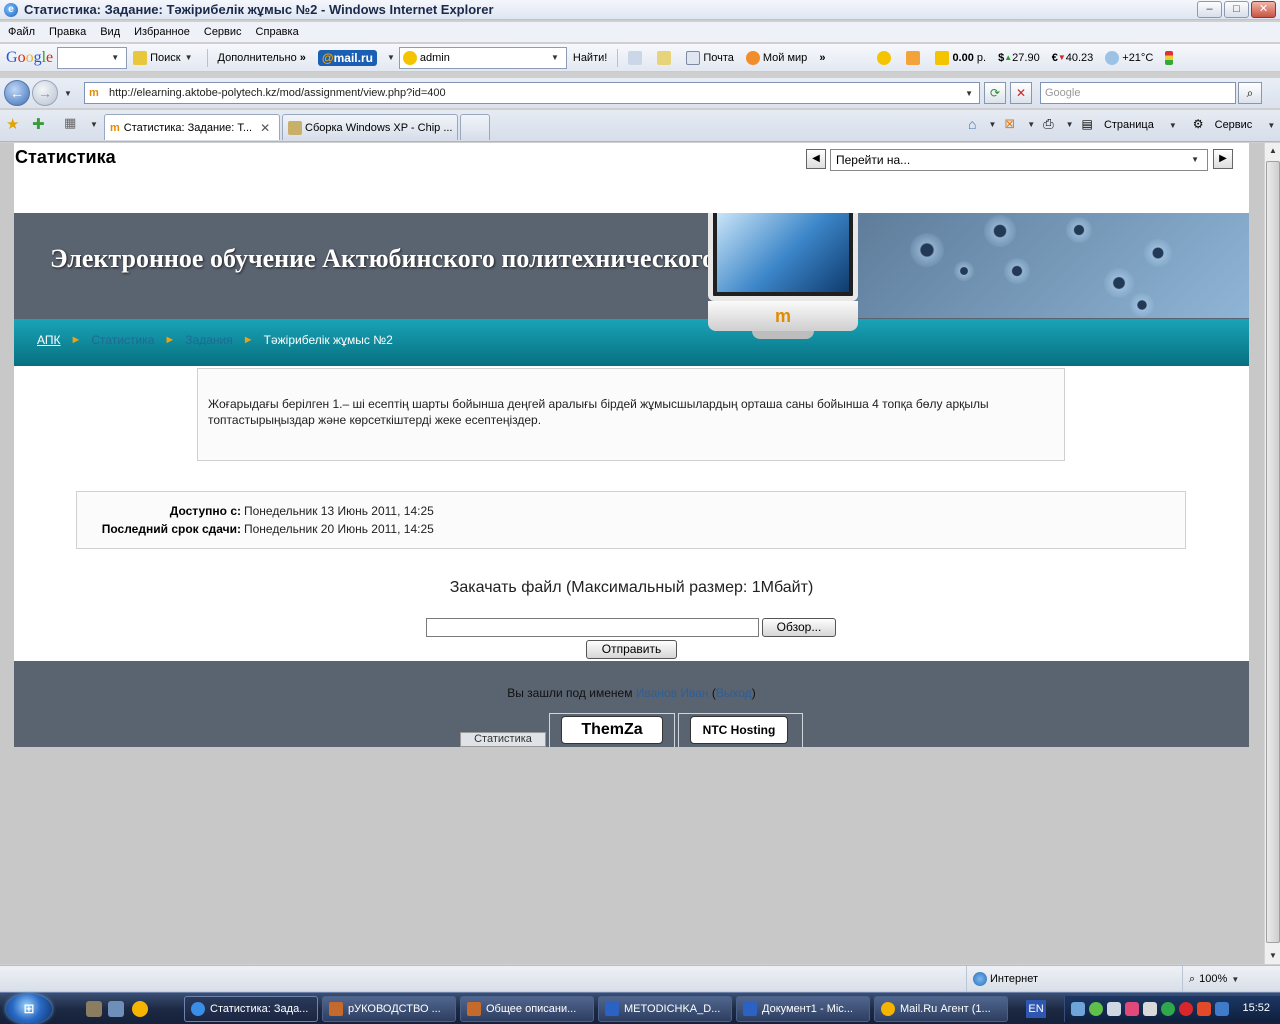  I want to click on stop-button: ✕, so click(1021, 93).